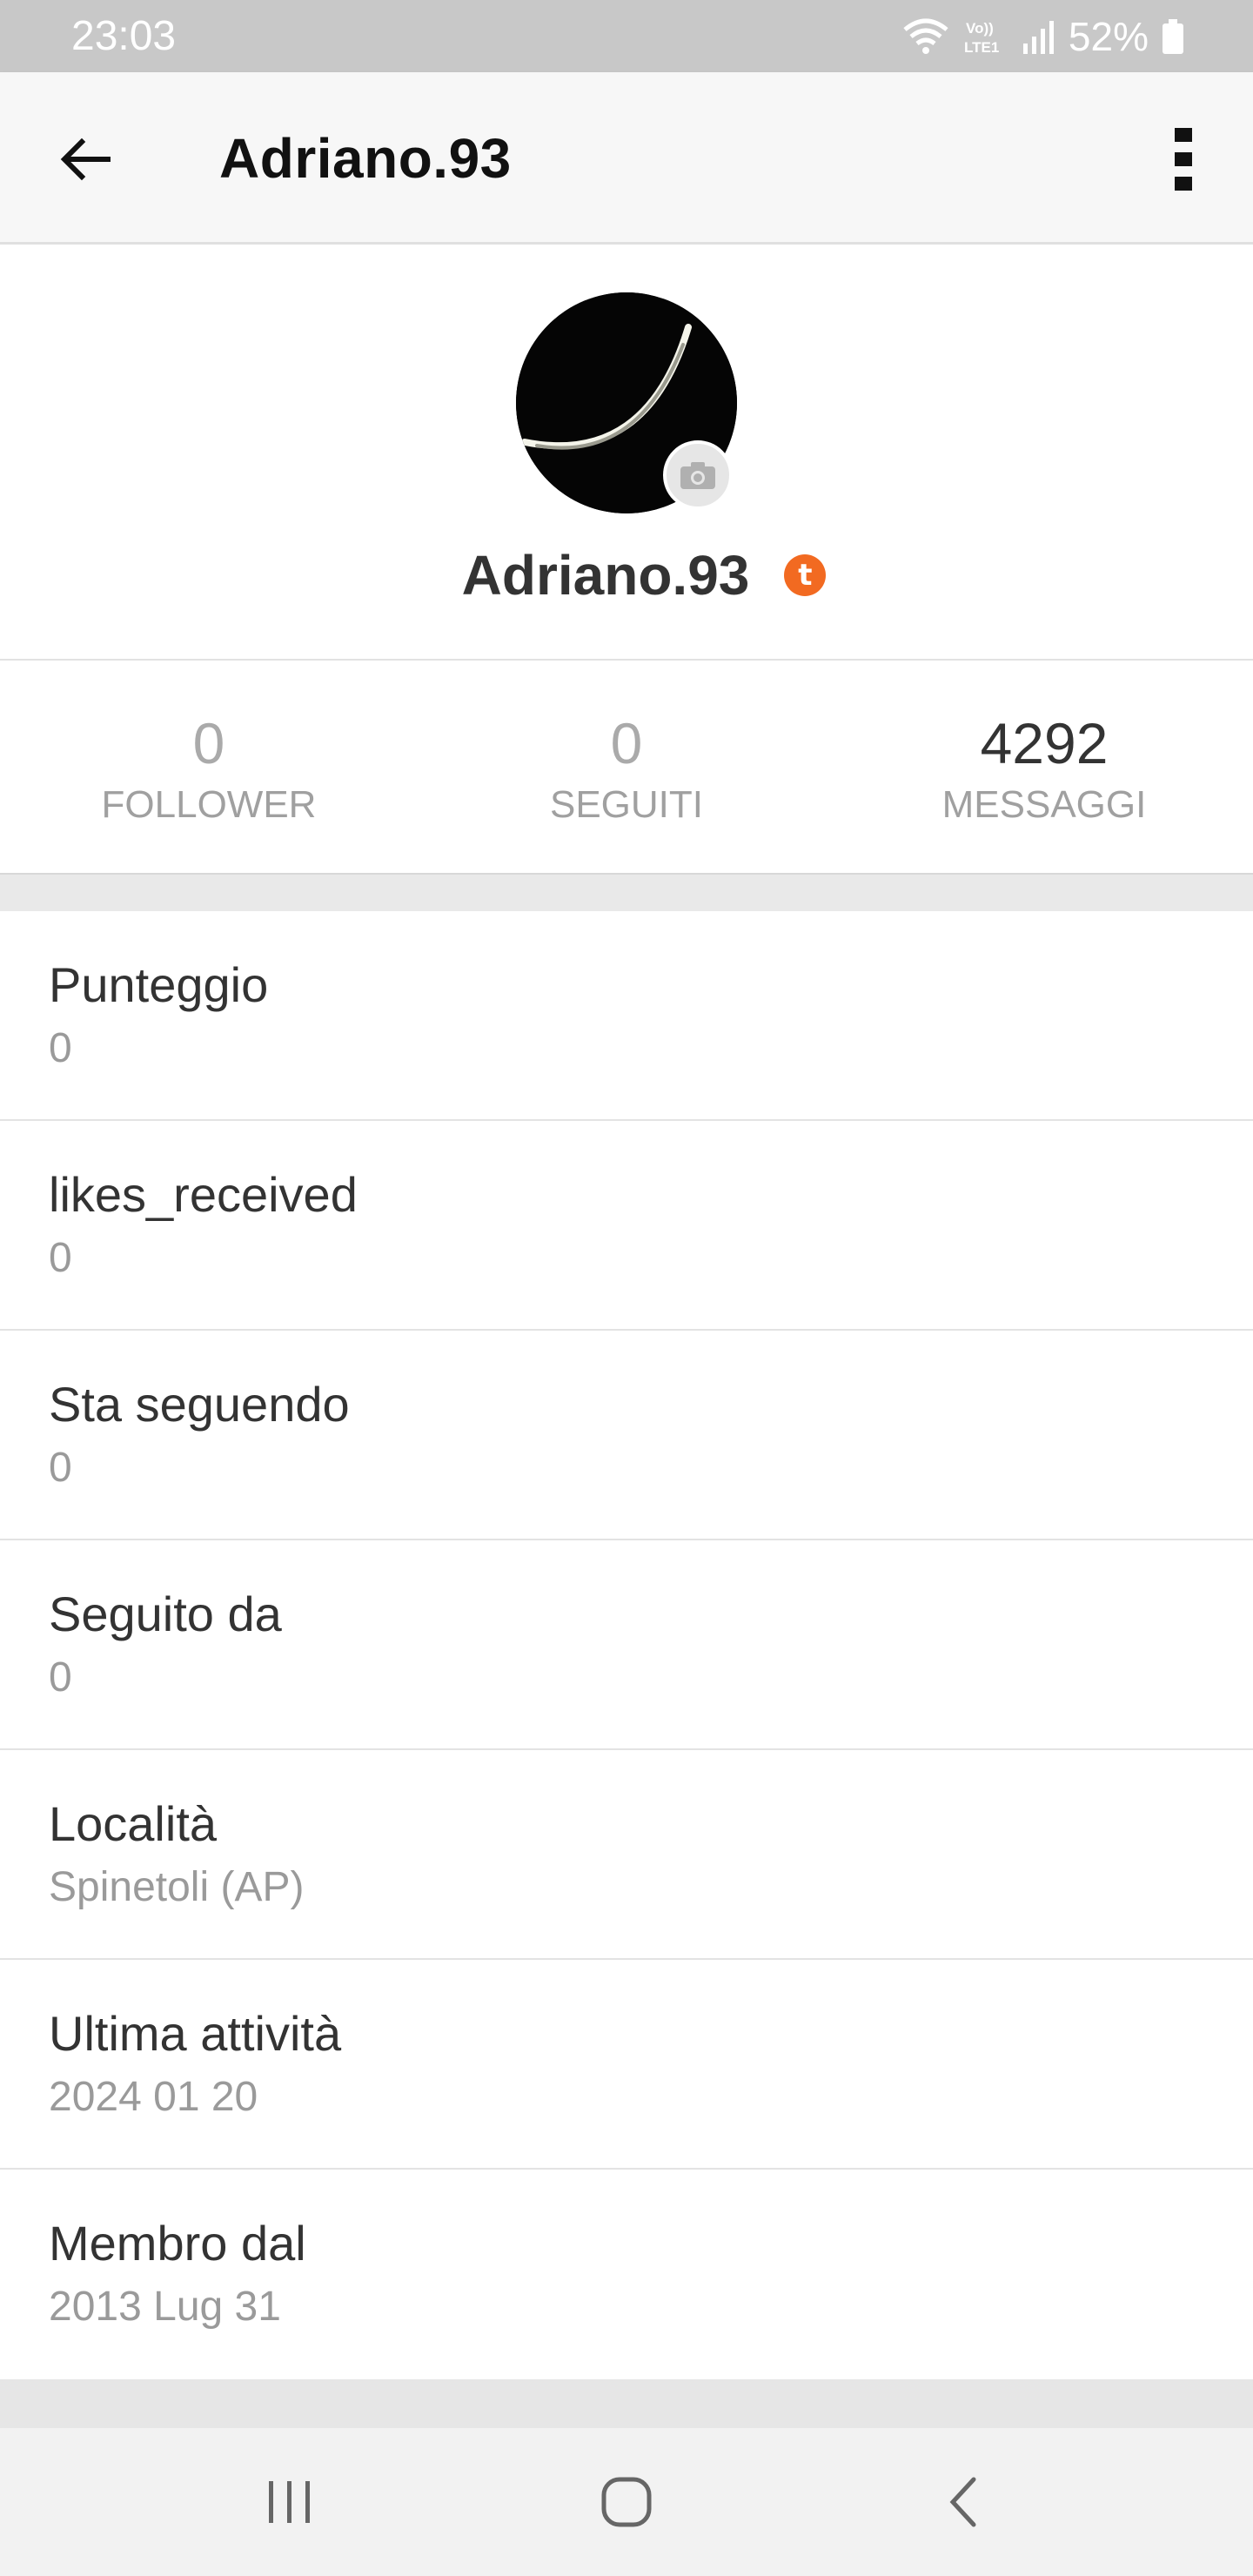 The image size is (1253, 2576). I want to click on profile-name-row: Adriano.93 t, so click(626, 575).